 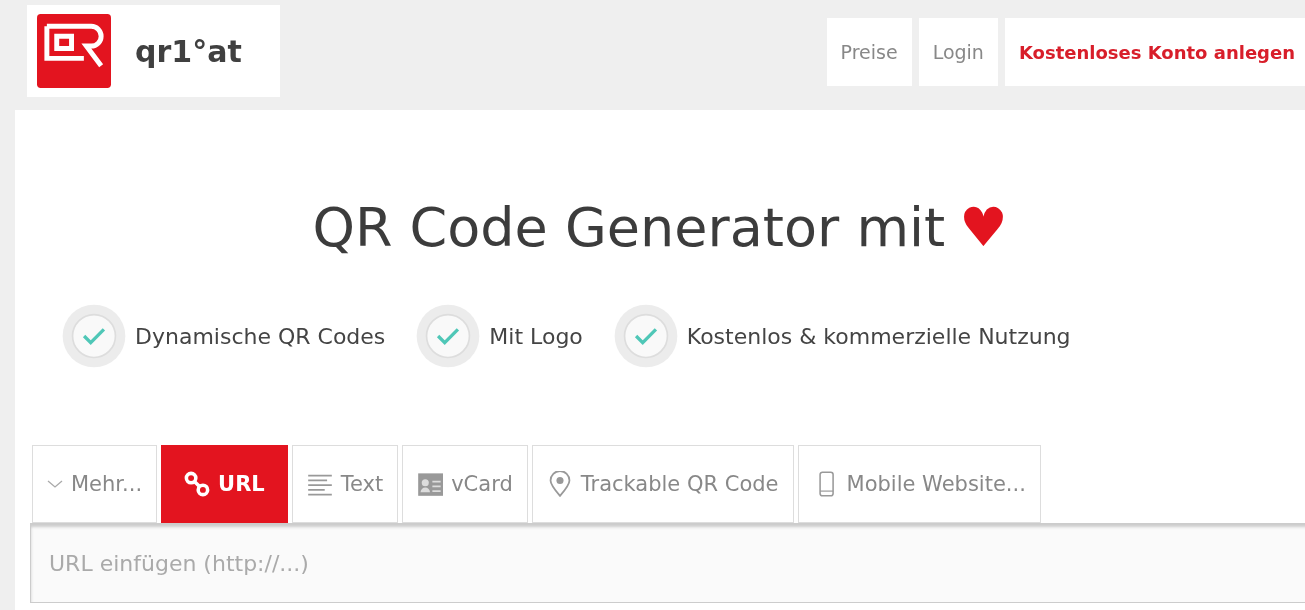 I want to click on tab: Trackable QR Code, so click(x=662, y=484).